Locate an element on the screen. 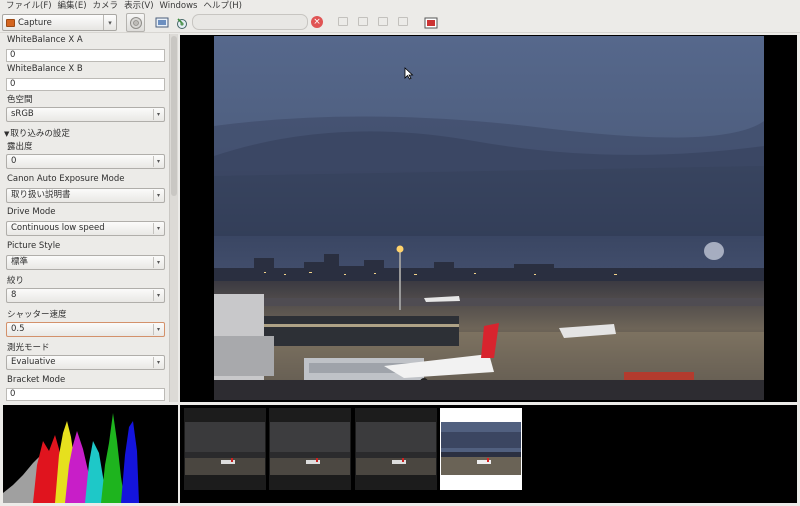 This screenshot has width=800, height=506. menu-file: ファイル(F) is located at coordinates (29, 6).